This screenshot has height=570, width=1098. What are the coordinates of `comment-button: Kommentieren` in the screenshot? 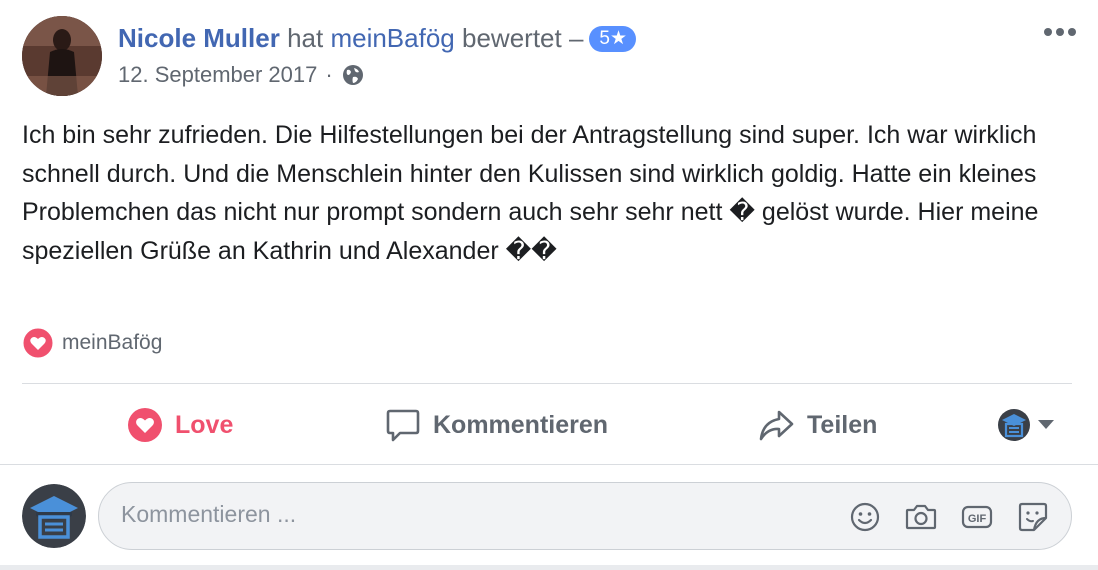 It's located at (496, 425).